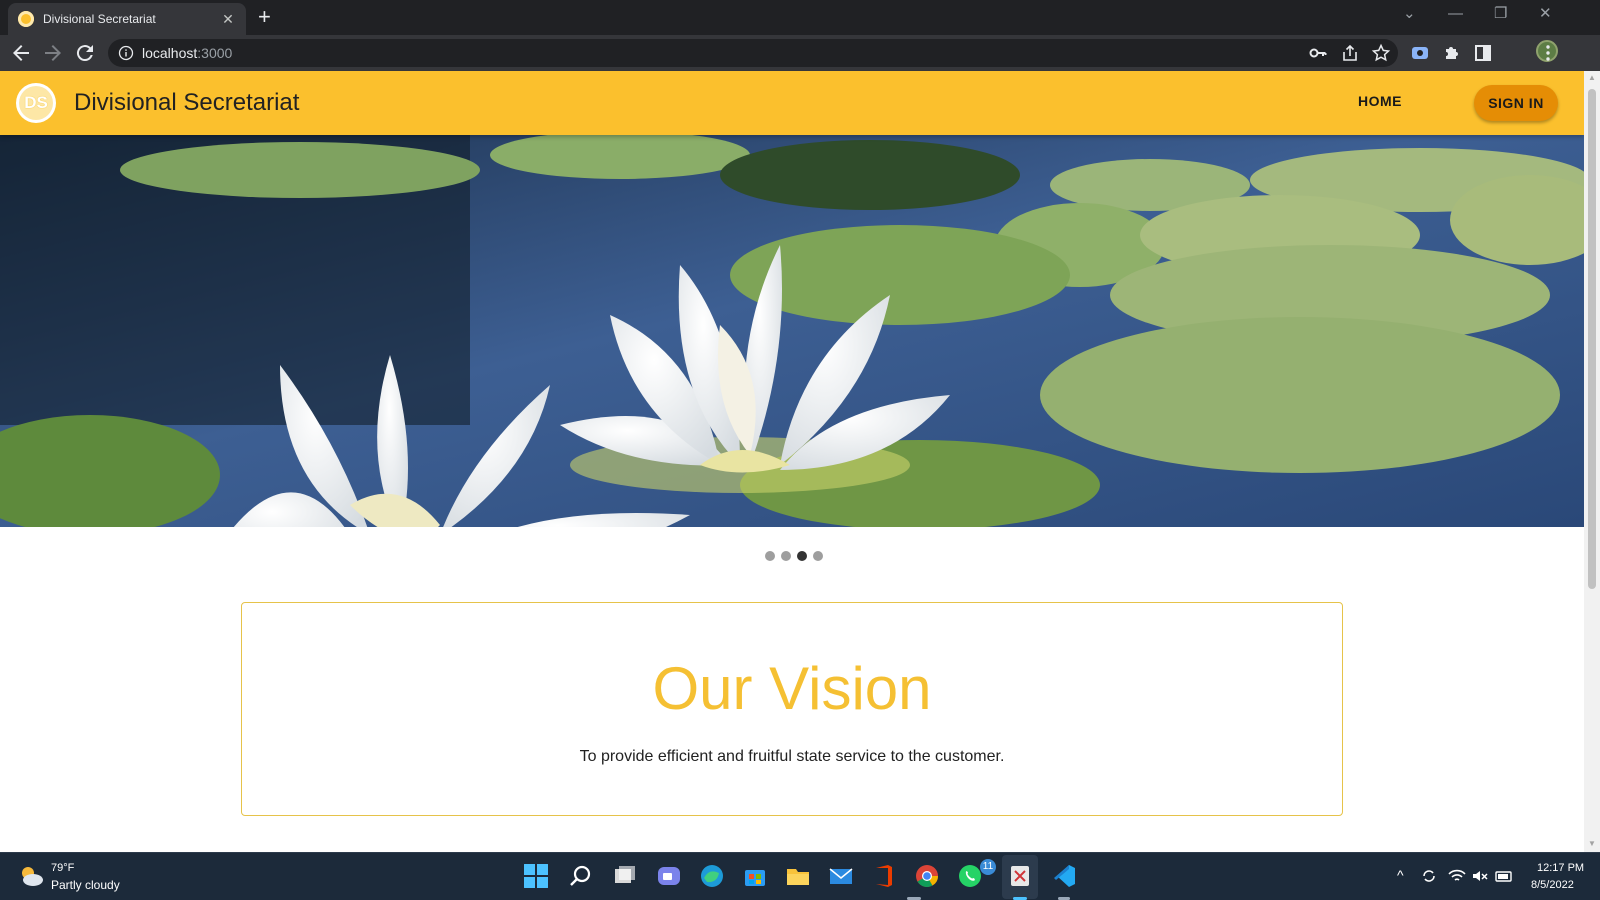  What do you see at coordinates (1409, 14) in the screenshot?
I see `tab-search-icon: ⌄` at bounding box center [1409, 14].